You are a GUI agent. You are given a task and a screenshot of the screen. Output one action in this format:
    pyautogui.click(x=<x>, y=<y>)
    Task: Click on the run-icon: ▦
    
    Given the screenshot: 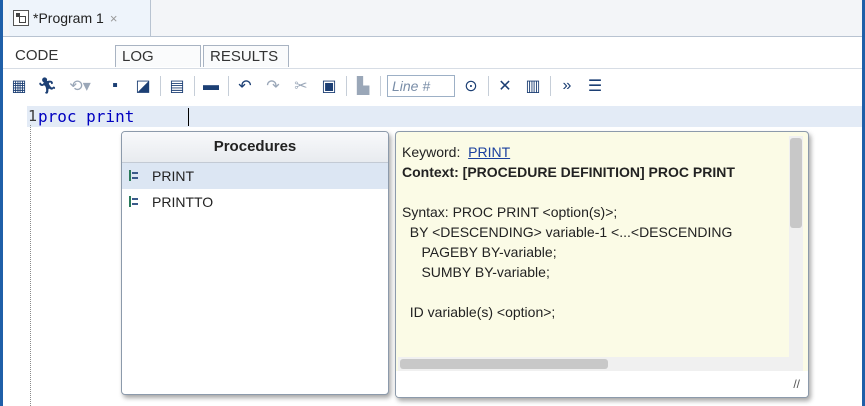 What is the action you would take?
    pyautogui.click(x=19, y=86)
    